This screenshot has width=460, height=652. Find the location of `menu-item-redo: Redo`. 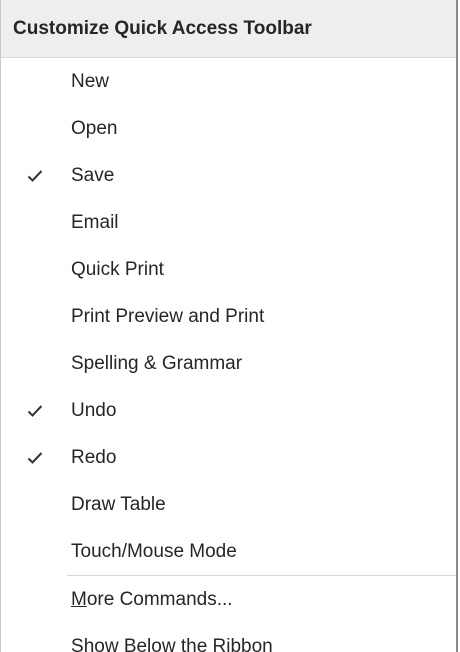

menu-item-redo: Redo is located at coordinates (228, 457).